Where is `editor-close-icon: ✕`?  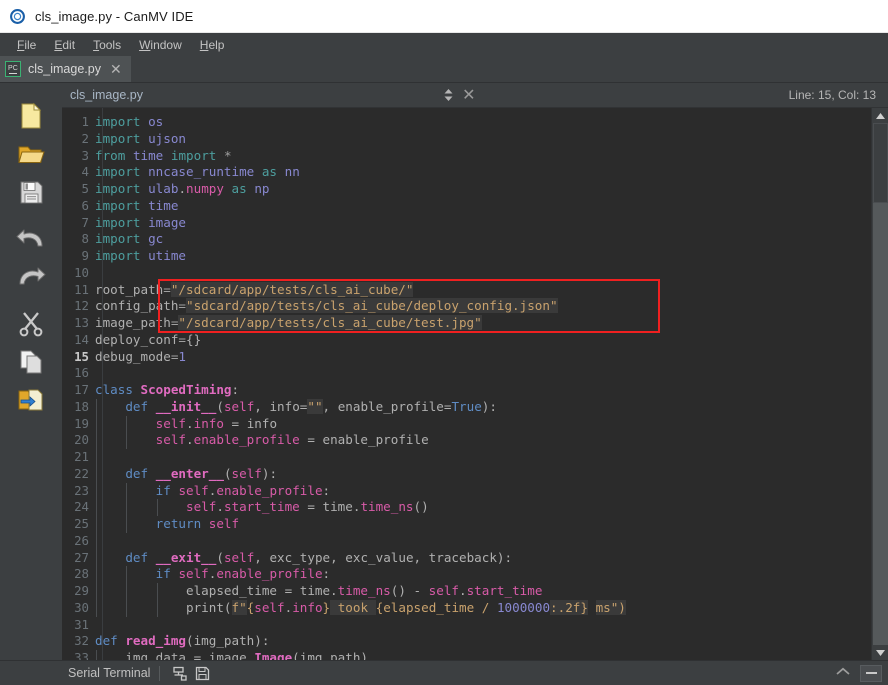 editor-close-icon: ✕ is located at coordinates (469, 95).